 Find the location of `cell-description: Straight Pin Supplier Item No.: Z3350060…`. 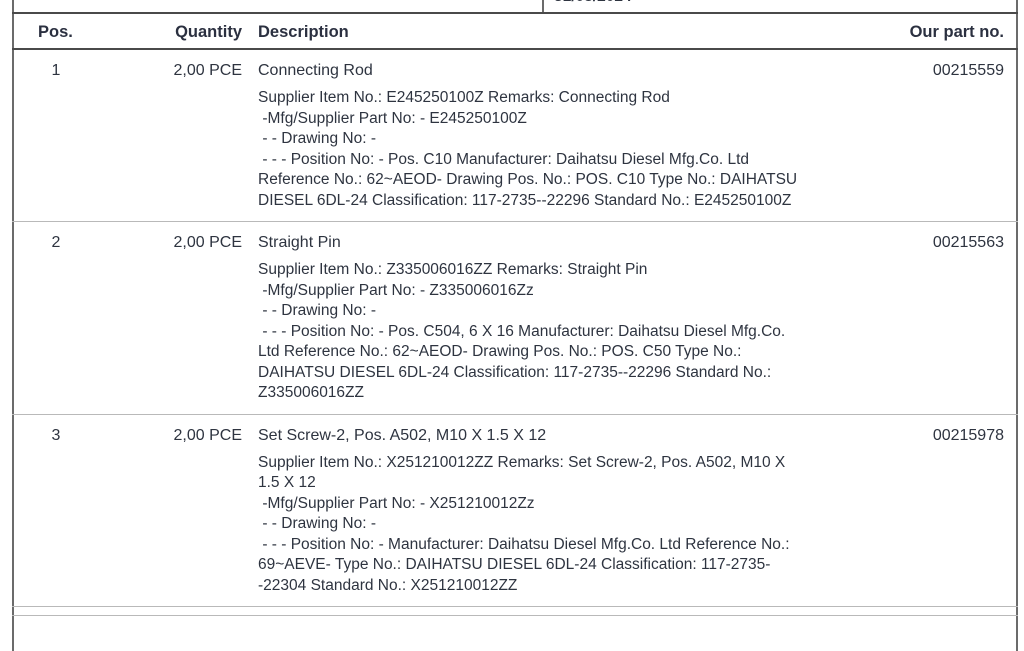

cell-description: Straight Pin Supplier Item No.: Z3350060… is located at coordinates (528, 318).